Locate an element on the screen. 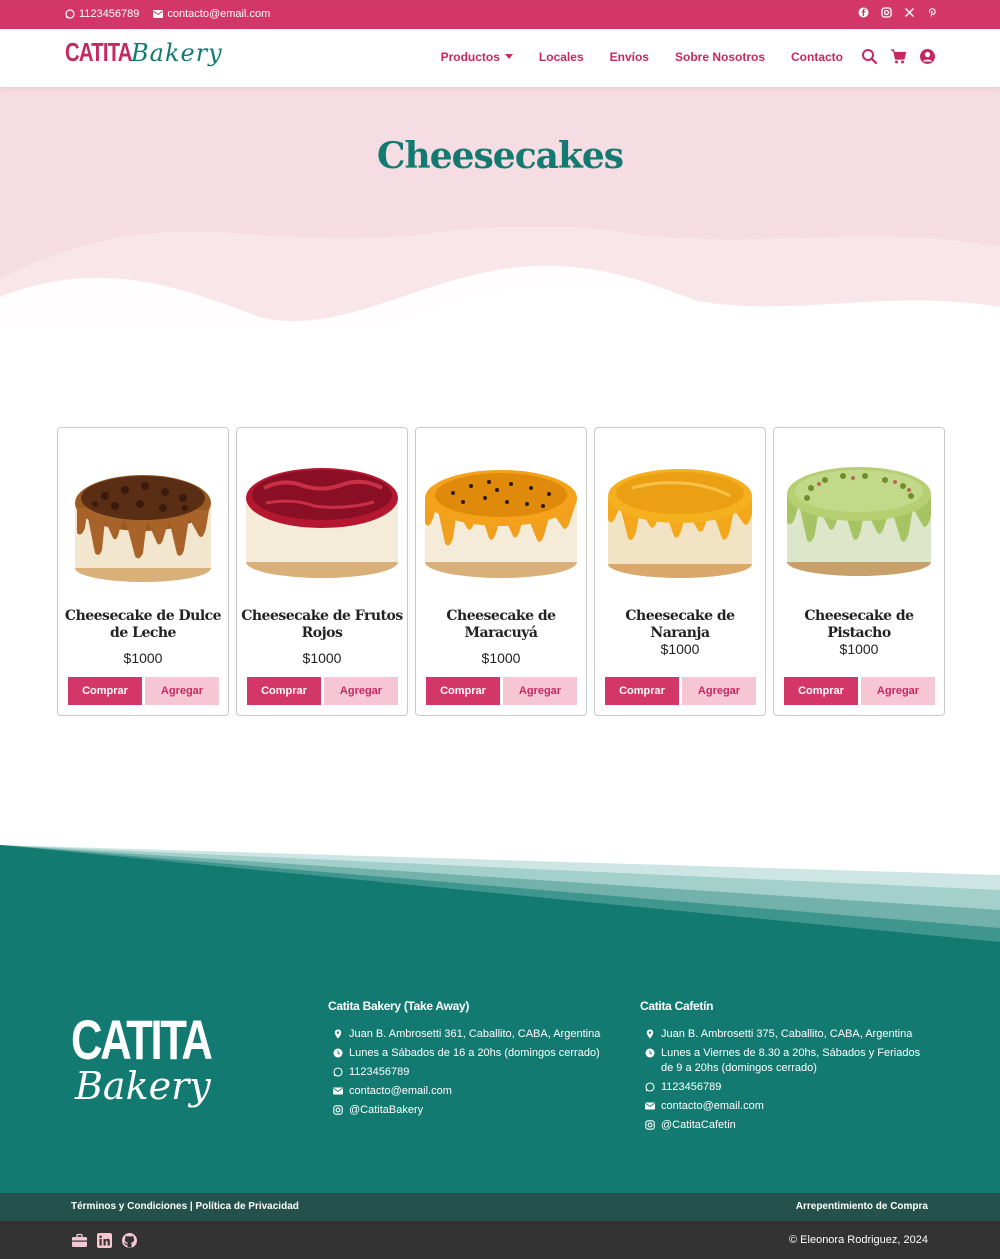 Image resolution: width=1000 pixels, height=1259 pixels. briefcase-icon is located at coordinates (79, 1240).